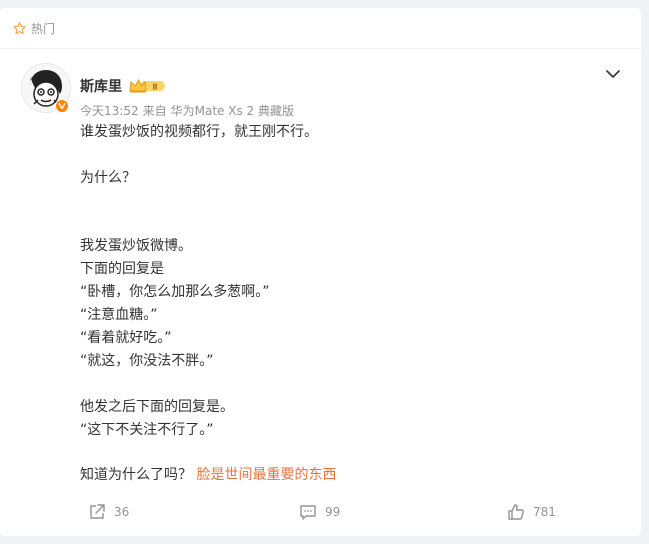 This screenshot has height=544, width=649. What do you see at coordinates (308, 512) in the screenshot?
I see `comment-icon` at bounding box center [308, 512].